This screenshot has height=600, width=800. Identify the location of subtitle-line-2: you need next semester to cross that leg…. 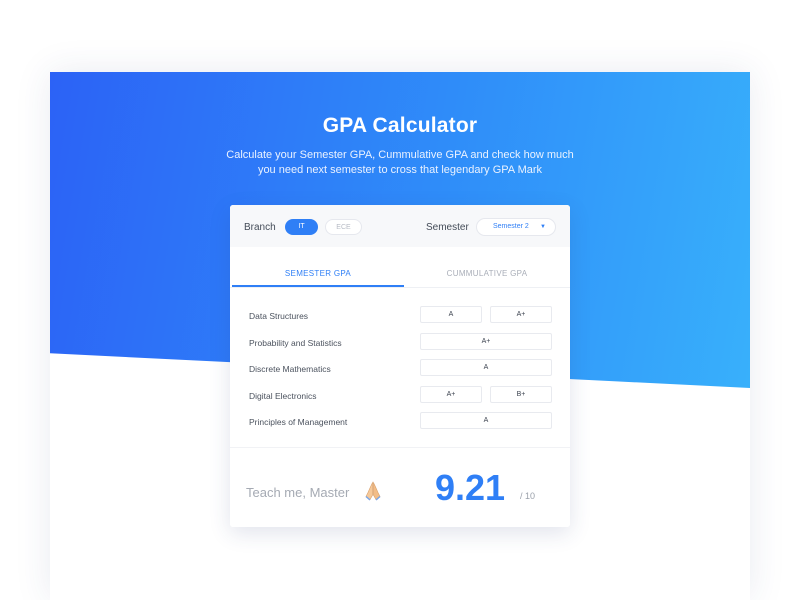
(400, 170).